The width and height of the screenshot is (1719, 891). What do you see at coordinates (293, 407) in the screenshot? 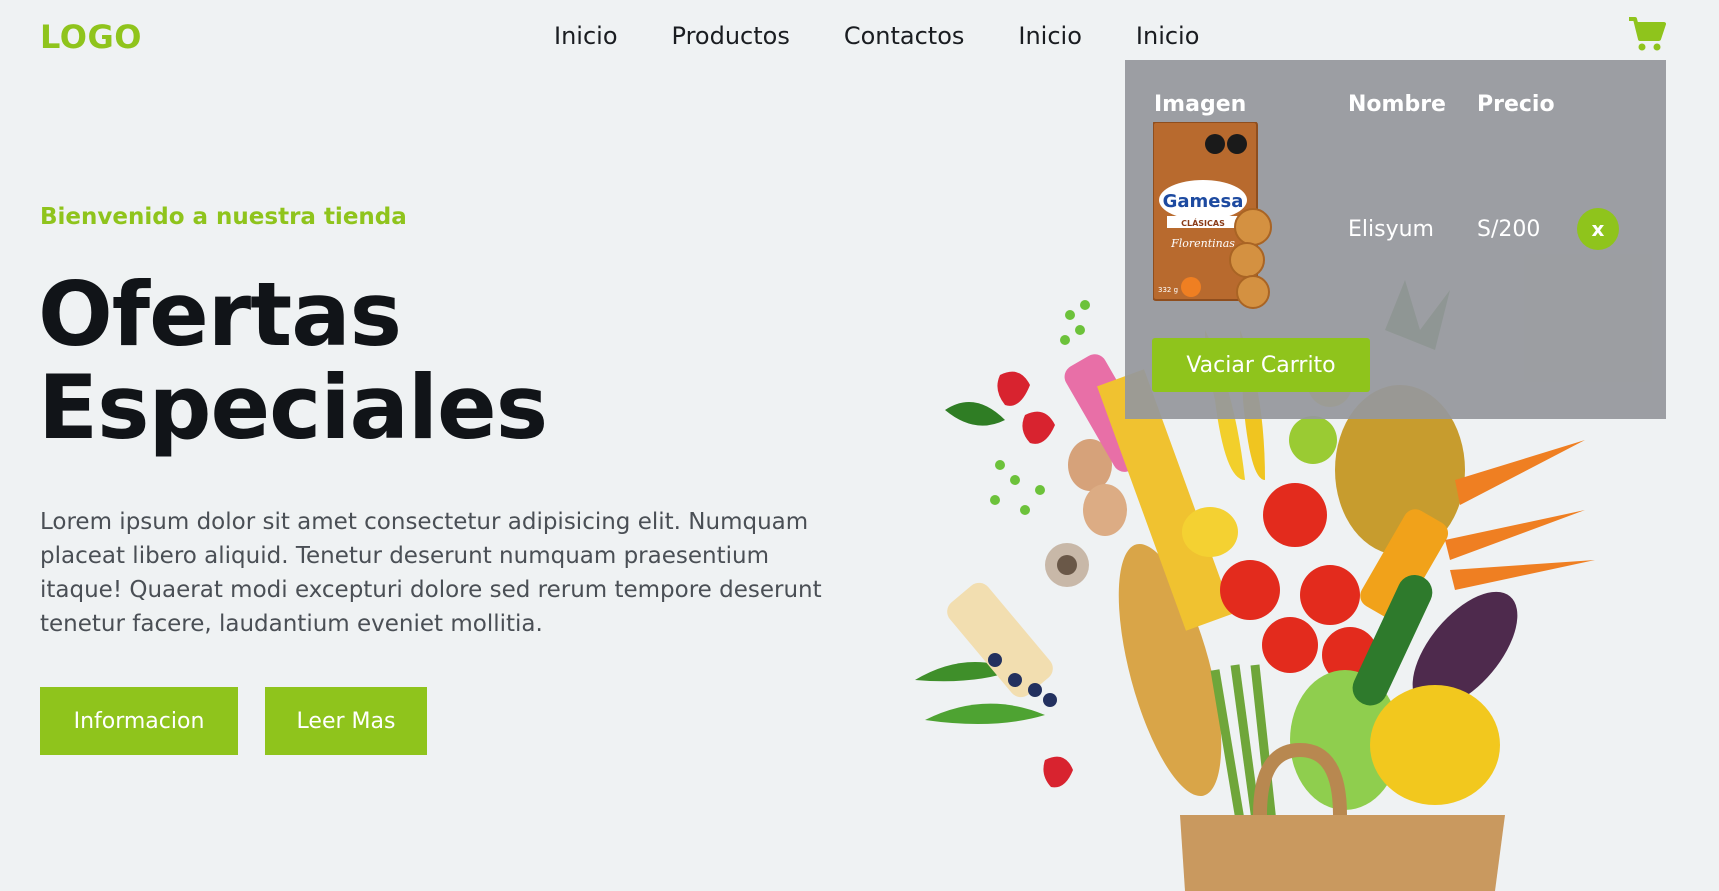
I see `title-line-2: Especiales` at bounding box center [293, 407].